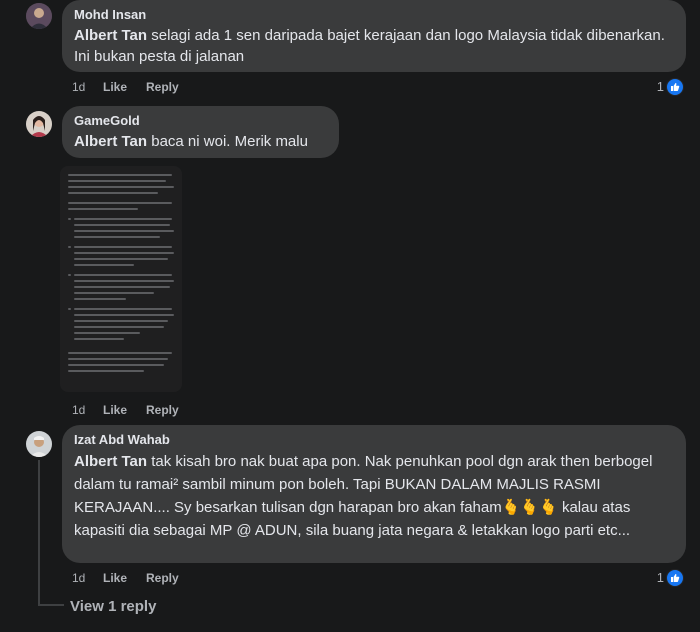 Image resolution: width=700 pixels, height=632 pixels. What do you see at coordinates (374, 440) in the screenshot?
I see `comment-author: Izat Abd Wahab` at bounding box center [374, 440].